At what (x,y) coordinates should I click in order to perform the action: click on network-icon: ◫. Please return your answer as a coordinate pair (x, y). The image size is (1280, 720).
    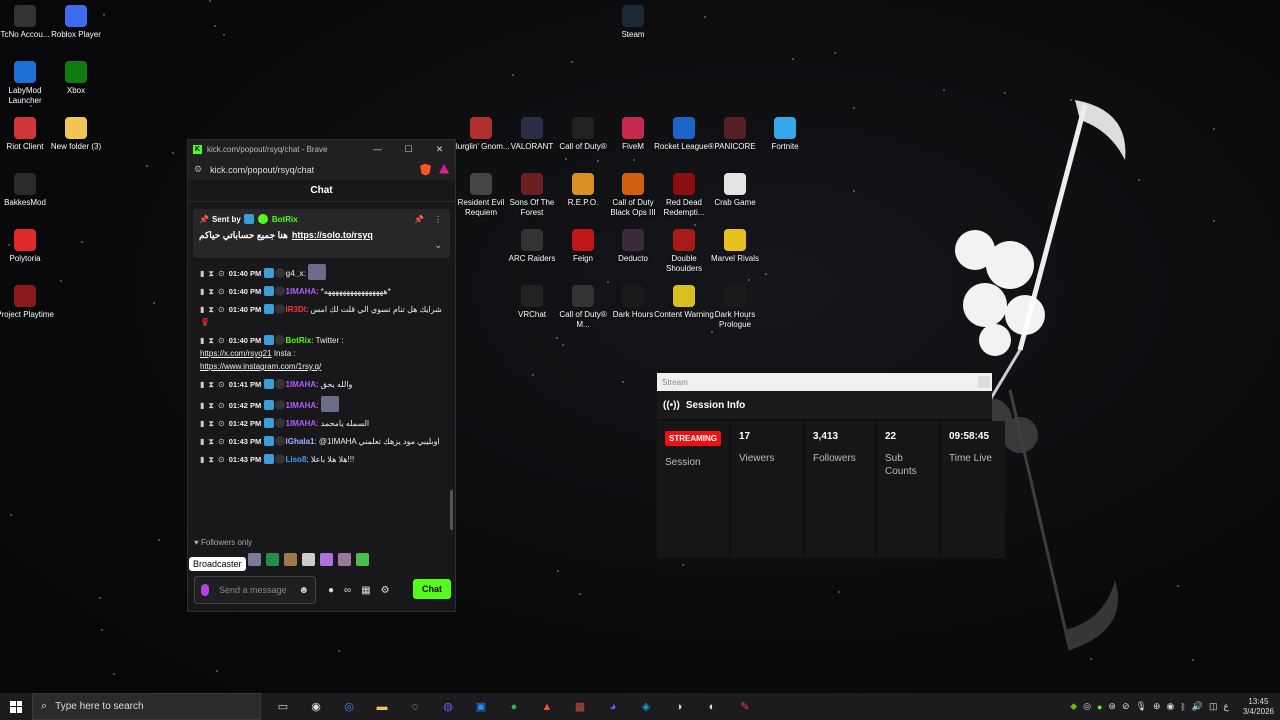
    Looking at the image, I should click on (1213, 706).